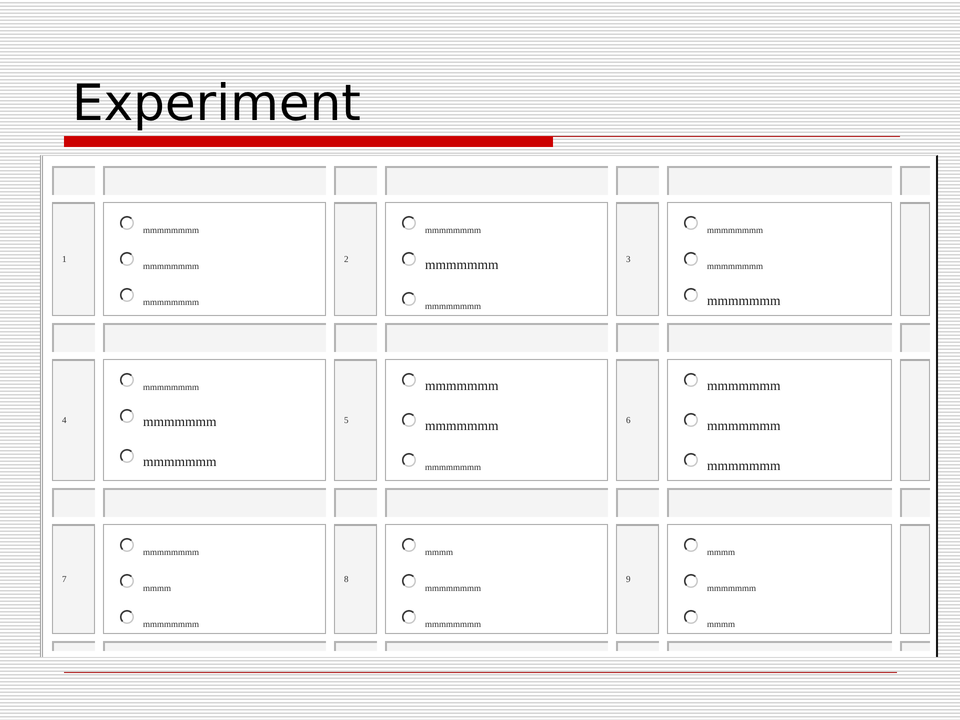 The width and height of the screenshot is (960, 720). What do you see at coordinates (637, 259) in the screenshot?
I see `table-cell: 3` at bounding box center [637, 259].